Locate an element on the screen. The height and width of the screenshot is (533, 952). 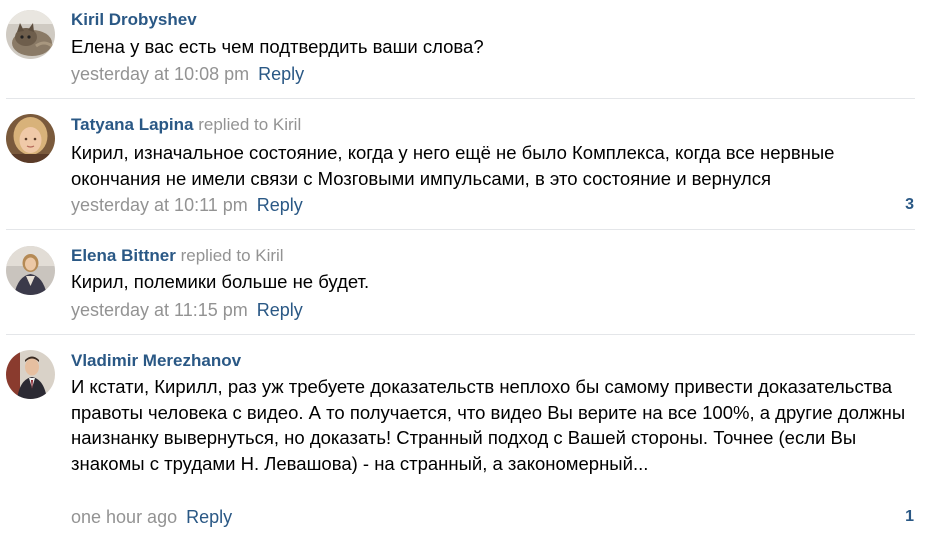
like-count: 1 is located at coordinates (909, 517).